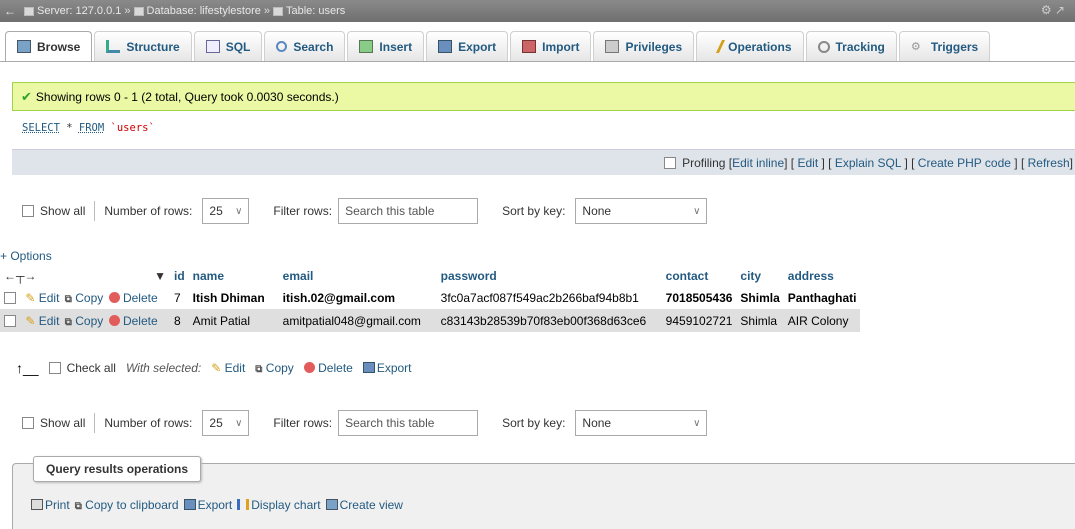  Describe the element at coordinates (85, 276) in the screenshot. I see `column-arrows: ←┬→ ▼` at that location.